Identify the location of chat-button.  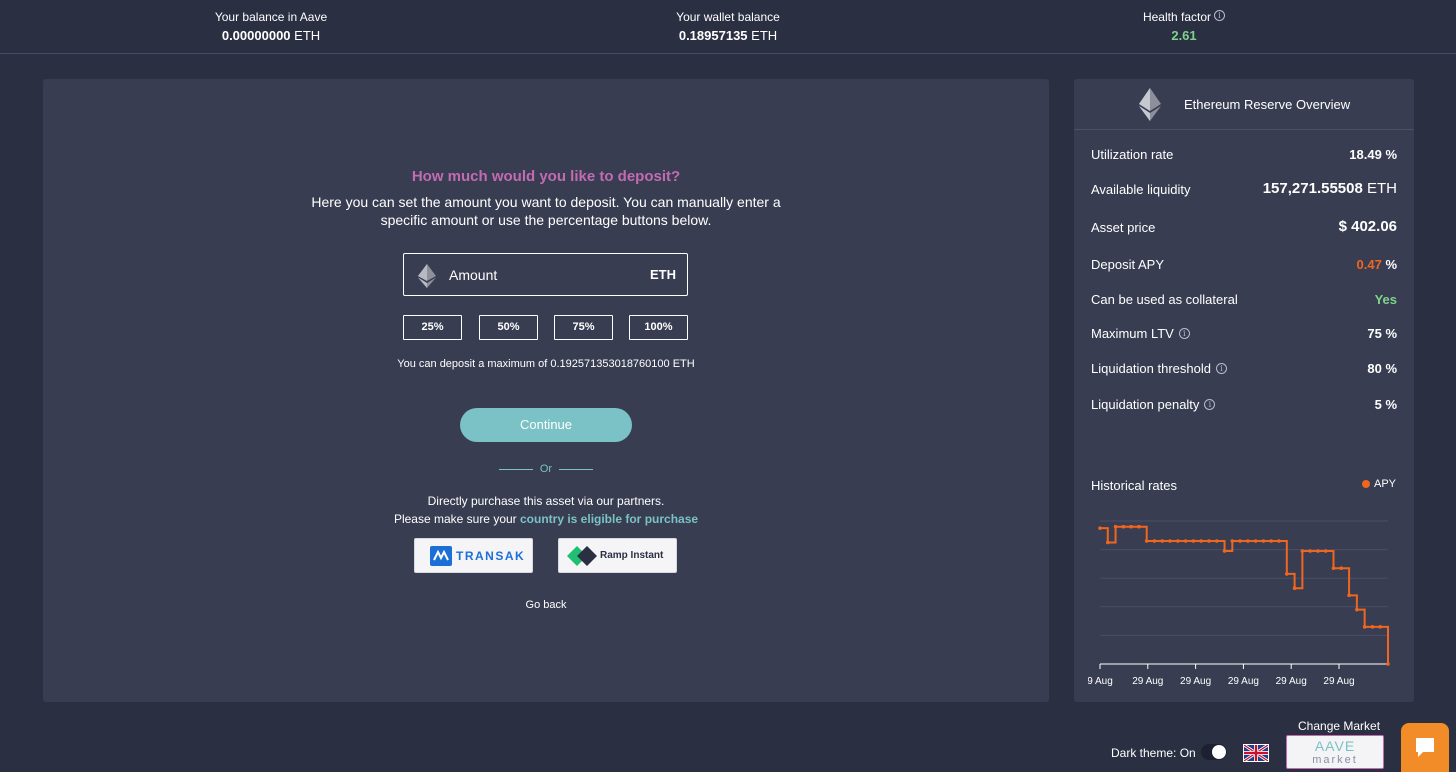
(1425, 747).